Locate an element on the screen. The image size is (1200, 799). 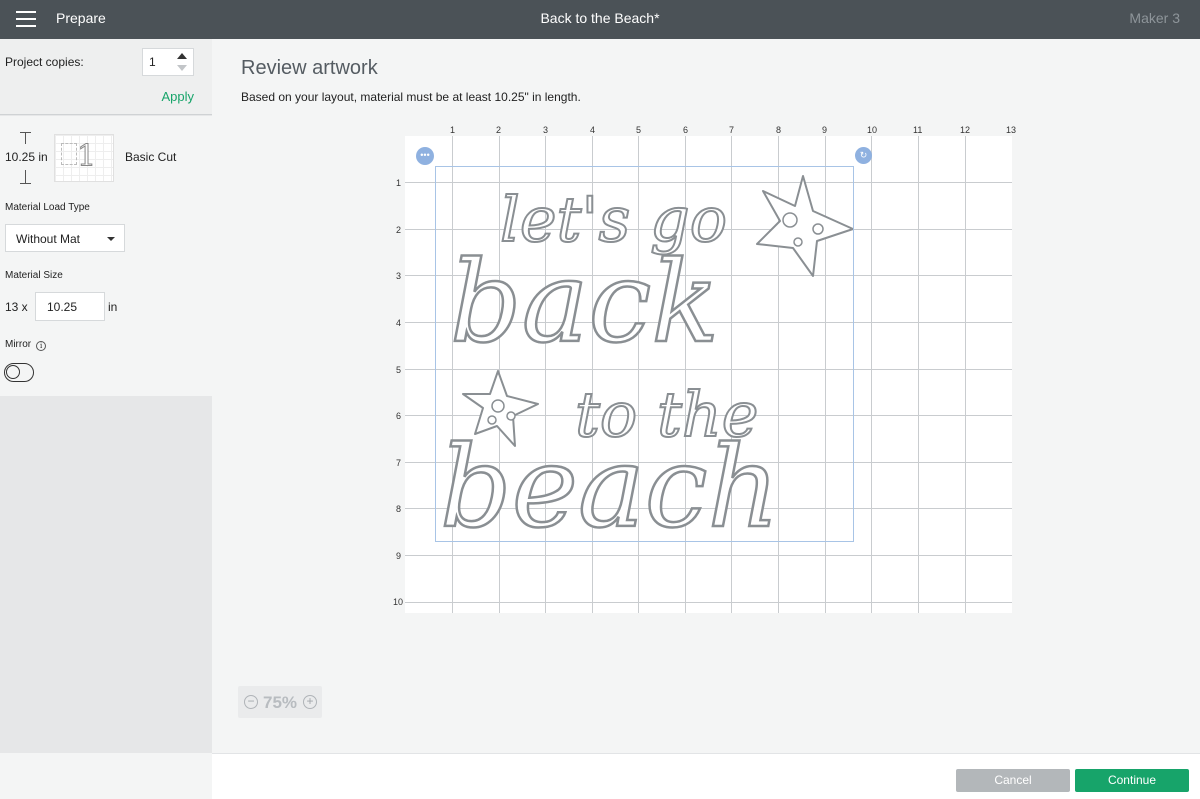
info-icon: i is located at coordinates (41, 346).